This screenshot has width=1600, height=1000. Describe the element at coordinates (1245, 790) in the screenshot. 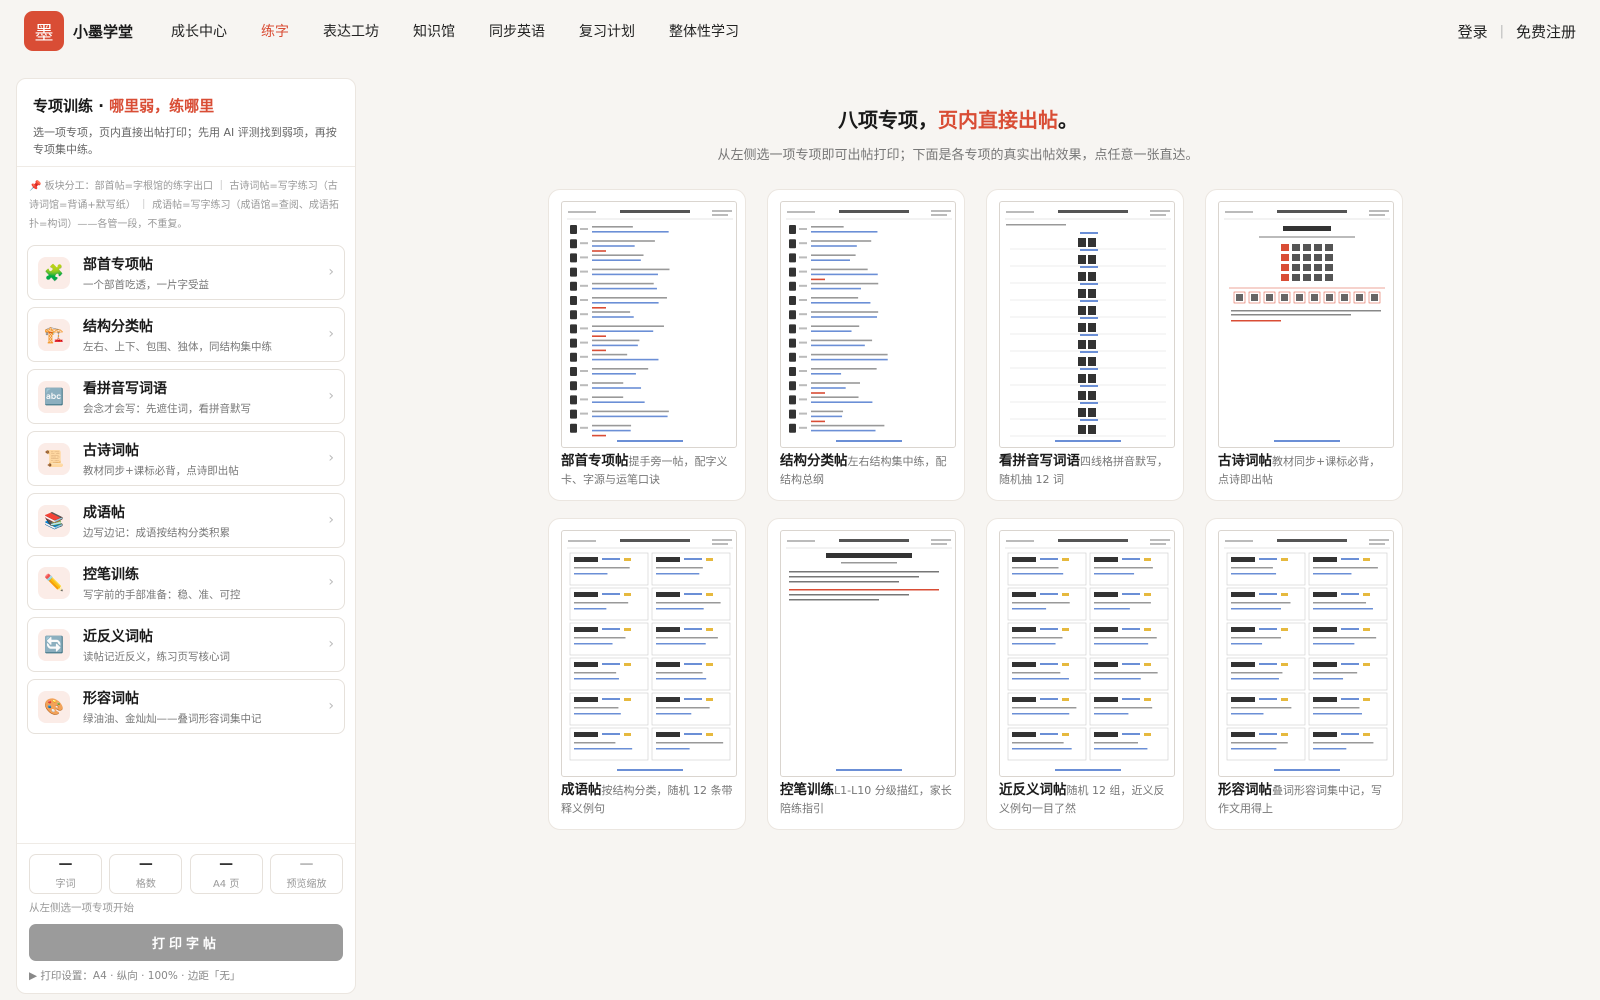

I see `sample-title: 形容词帖` at that location.